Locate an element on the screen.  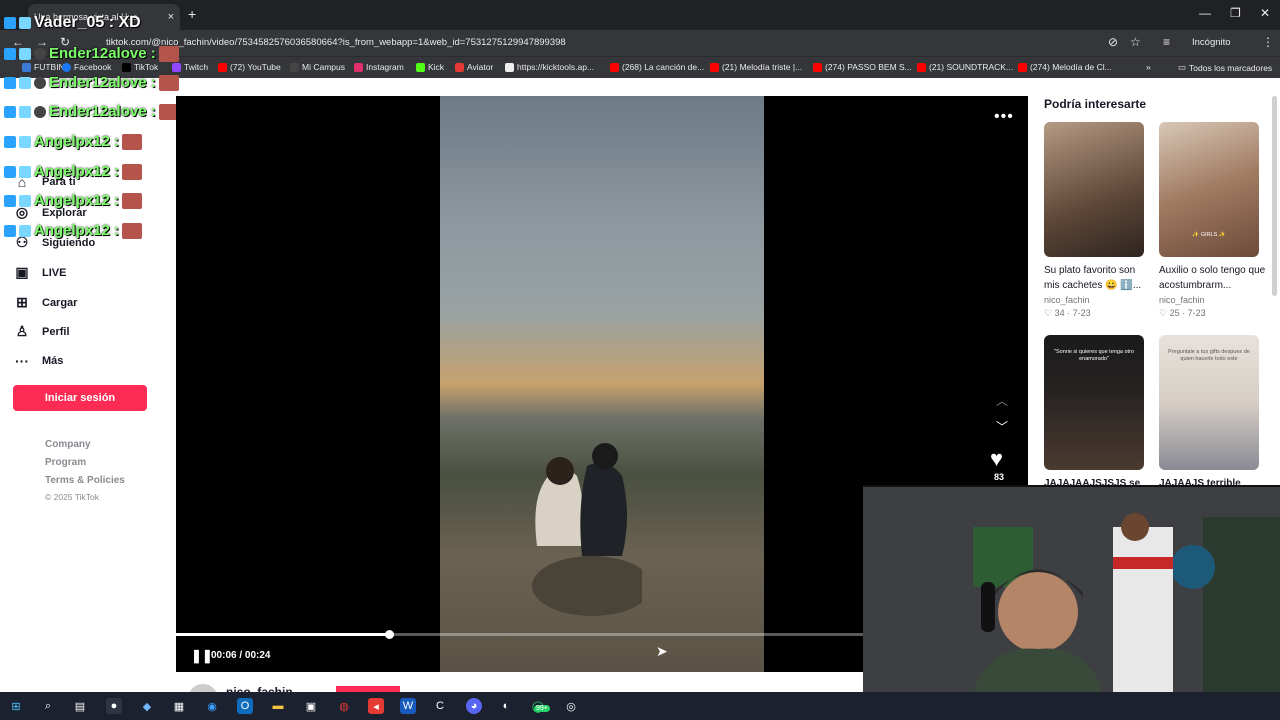
search-icon: ⌕ is located at coordinates (48, 706).